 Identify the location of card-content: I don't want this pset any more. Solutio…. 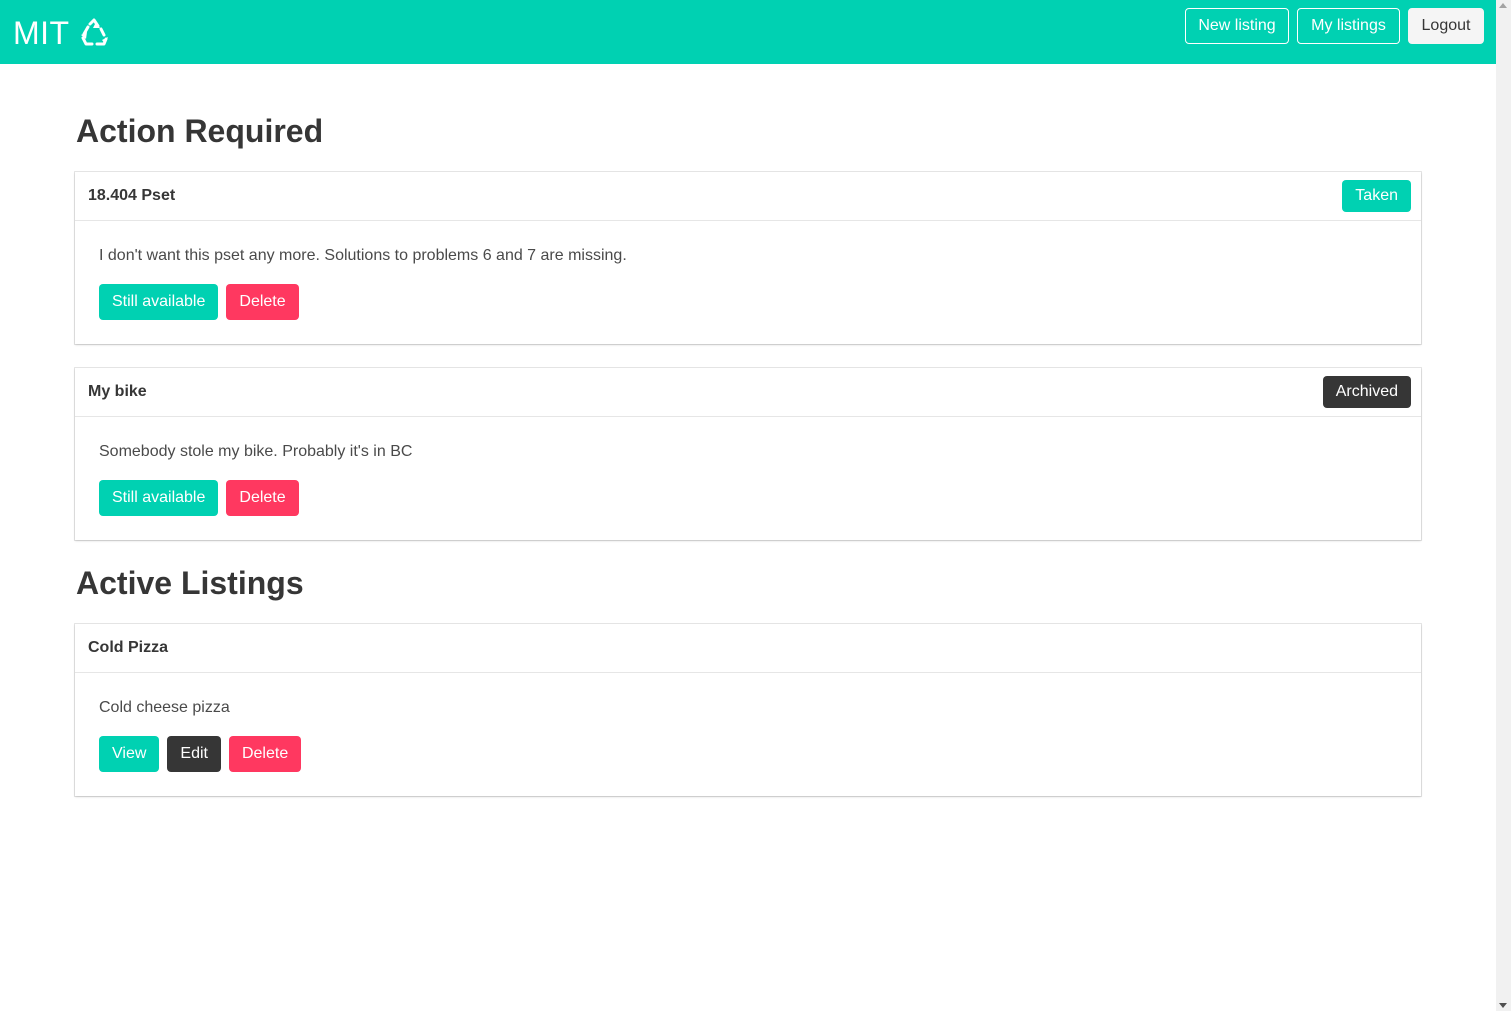
(748, 282).